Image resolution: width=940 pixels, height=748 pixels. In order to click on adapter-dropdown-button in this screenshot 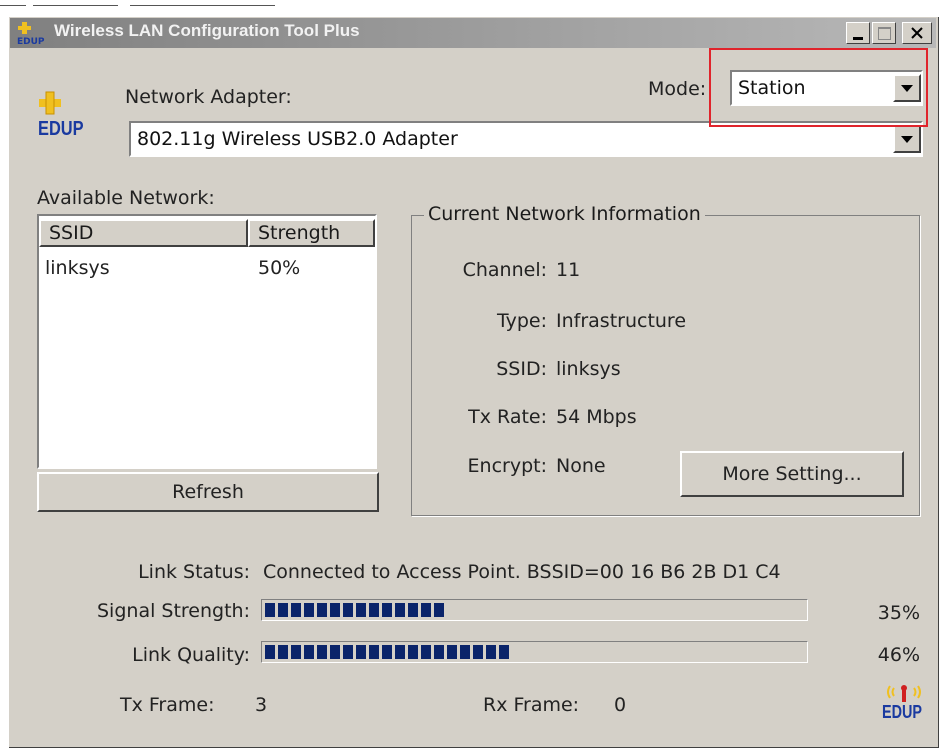, I will do `click(907, 139)`.